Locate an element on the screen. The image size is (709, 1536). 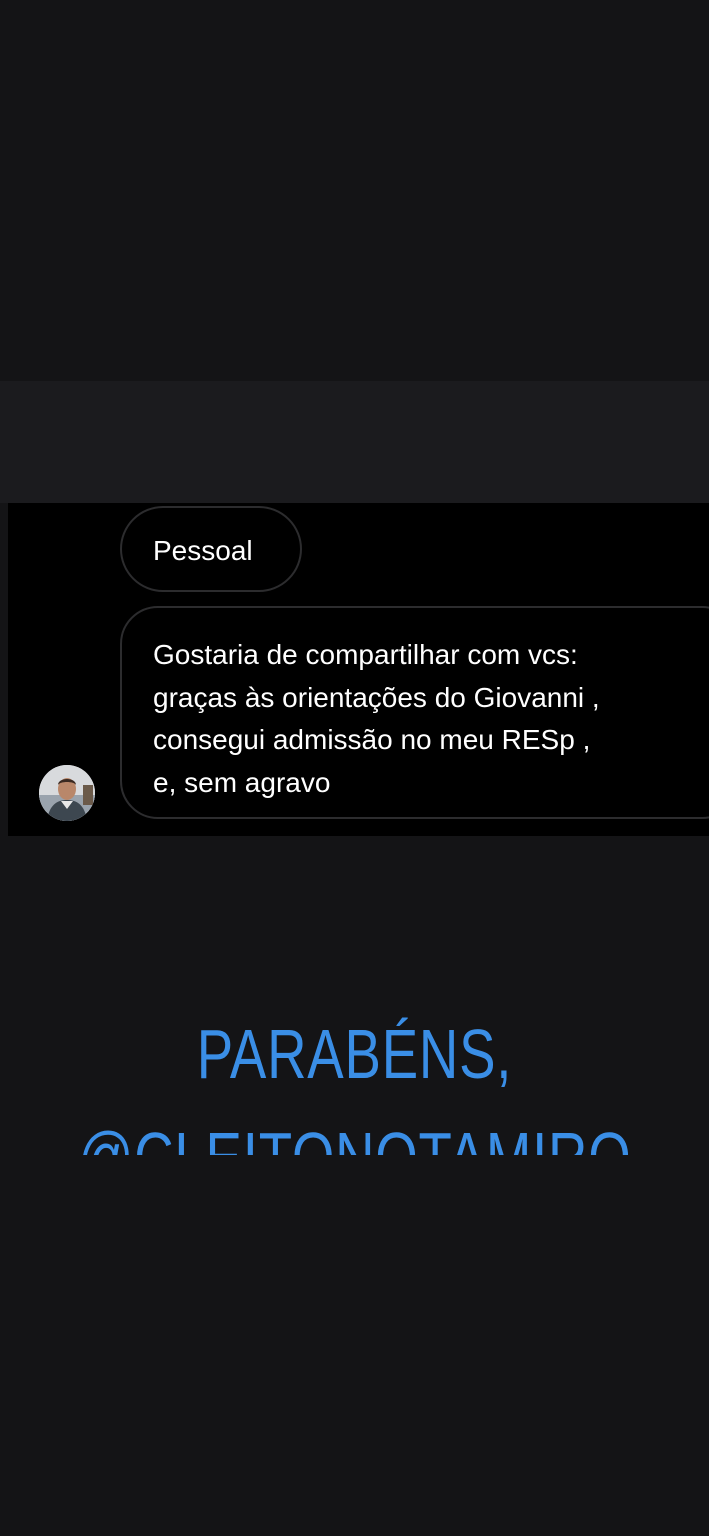
user-mention: @CLEITONOTAMIRO is located at coordinates (354, 1135).